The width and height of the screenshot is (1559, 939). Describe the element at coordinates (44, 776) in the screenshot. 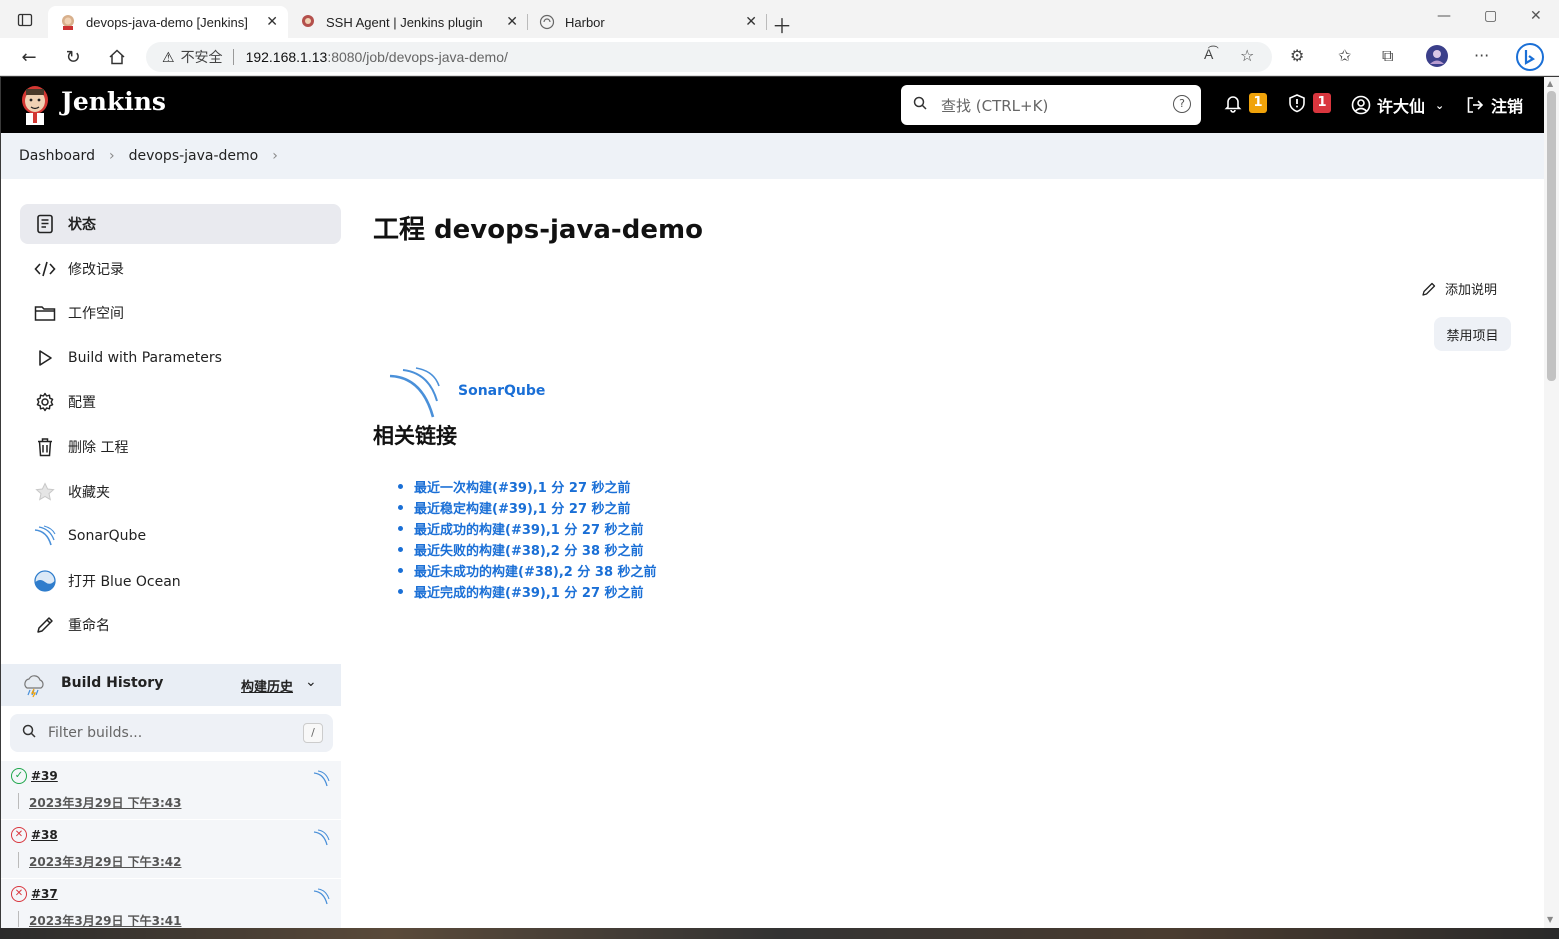

I see `build-number-link: #39` at that location.